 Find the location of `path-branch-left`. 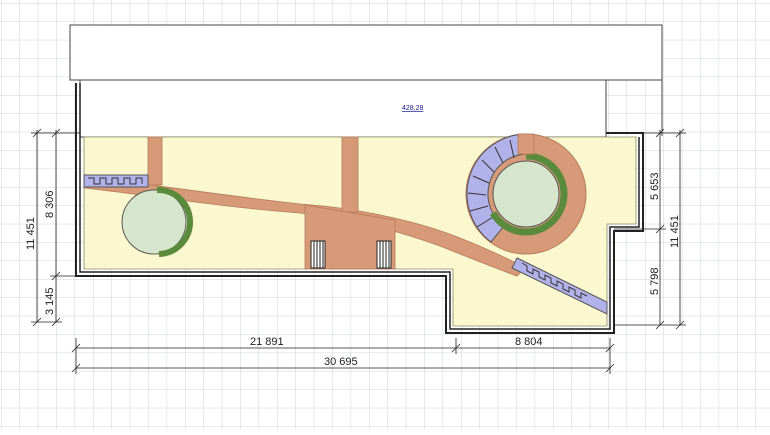

path-branch-left is located at coordinates (155, 161).